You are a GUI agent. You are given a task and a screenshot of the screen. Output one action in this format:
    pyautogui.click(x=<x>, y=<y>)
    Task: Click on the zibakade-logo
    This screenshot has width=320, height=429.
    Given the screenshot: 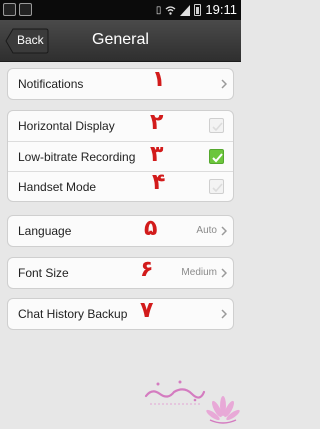 What is the action you would take?
    pyautogui.click(x=192, y=402)
    